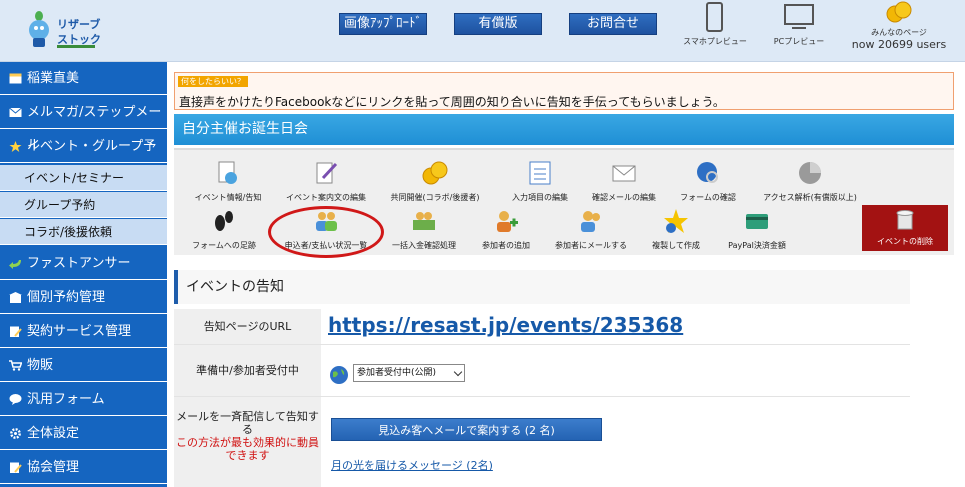 This screenshot has height=487, width=965. I want to click on paid-version-button: 有償版, so click(498, 24).